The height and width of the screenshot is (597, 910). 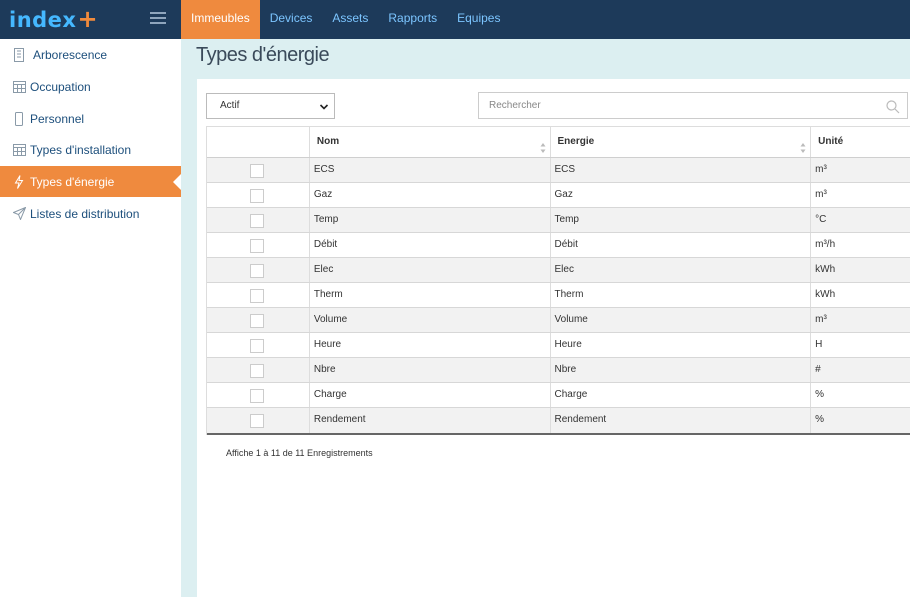 What do you see at coordinates (88, 19) in the screenshot?
I see `logo-plus: +` at bounding box center [88, 19].